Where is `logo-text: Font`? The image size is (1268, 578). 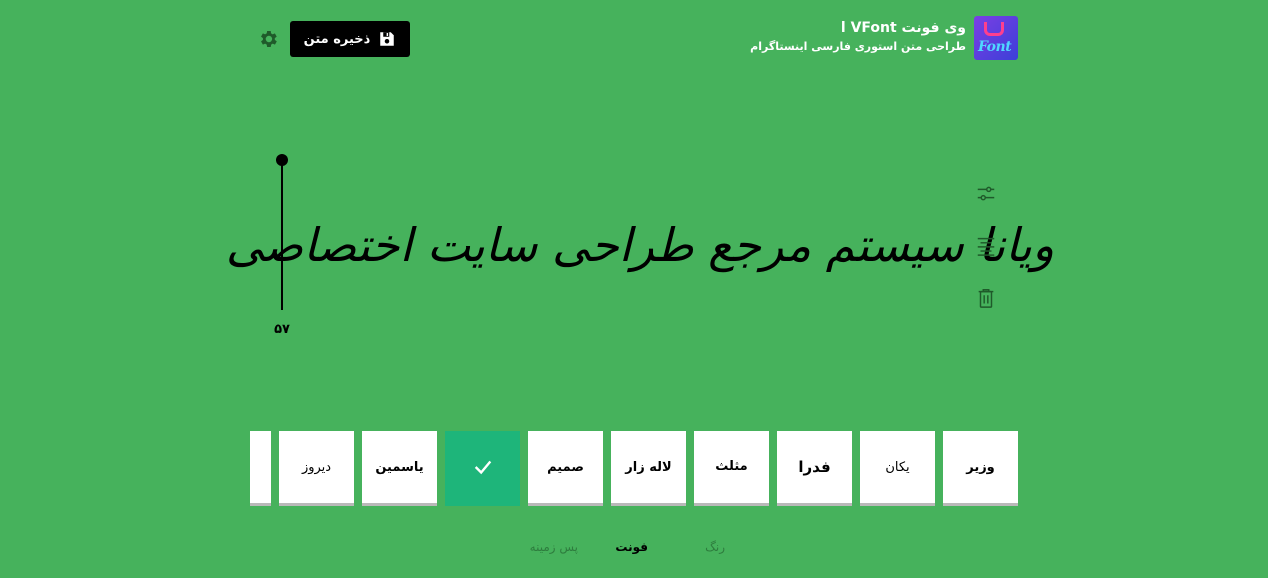 logo-text: Font is located at coordinates (995, 47).